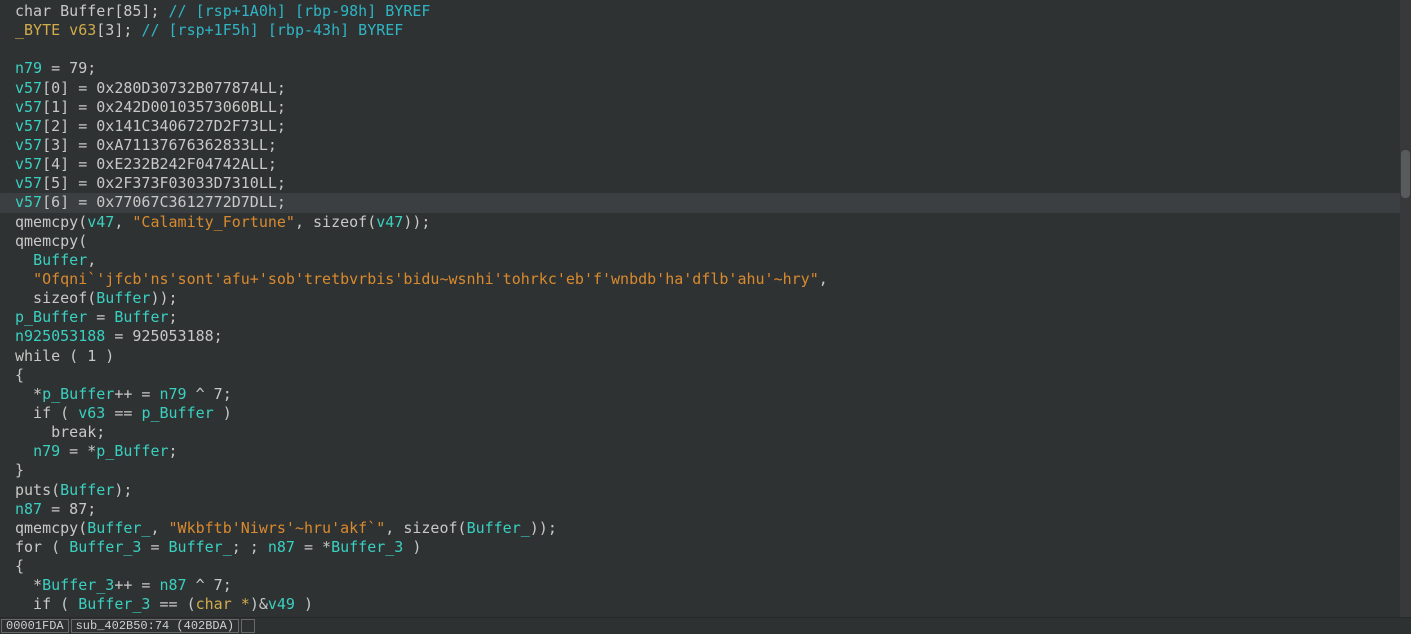  I want to click on code-token-string-literal: "Calamity_Fortune", so click(213, 221).